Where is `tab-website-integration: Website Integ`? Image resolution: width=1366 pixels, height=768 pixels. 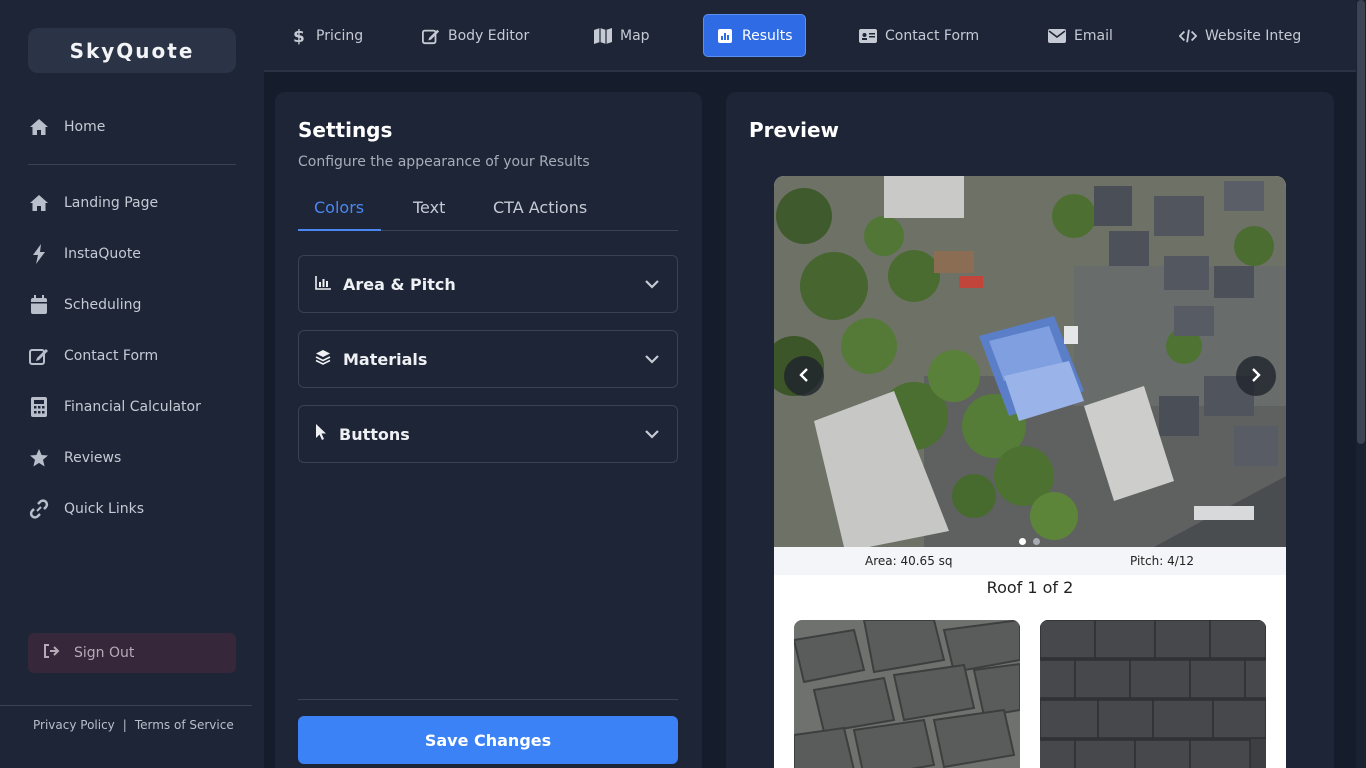 tab-website-integration: Website Integ is located at coordinates (1240, 35).